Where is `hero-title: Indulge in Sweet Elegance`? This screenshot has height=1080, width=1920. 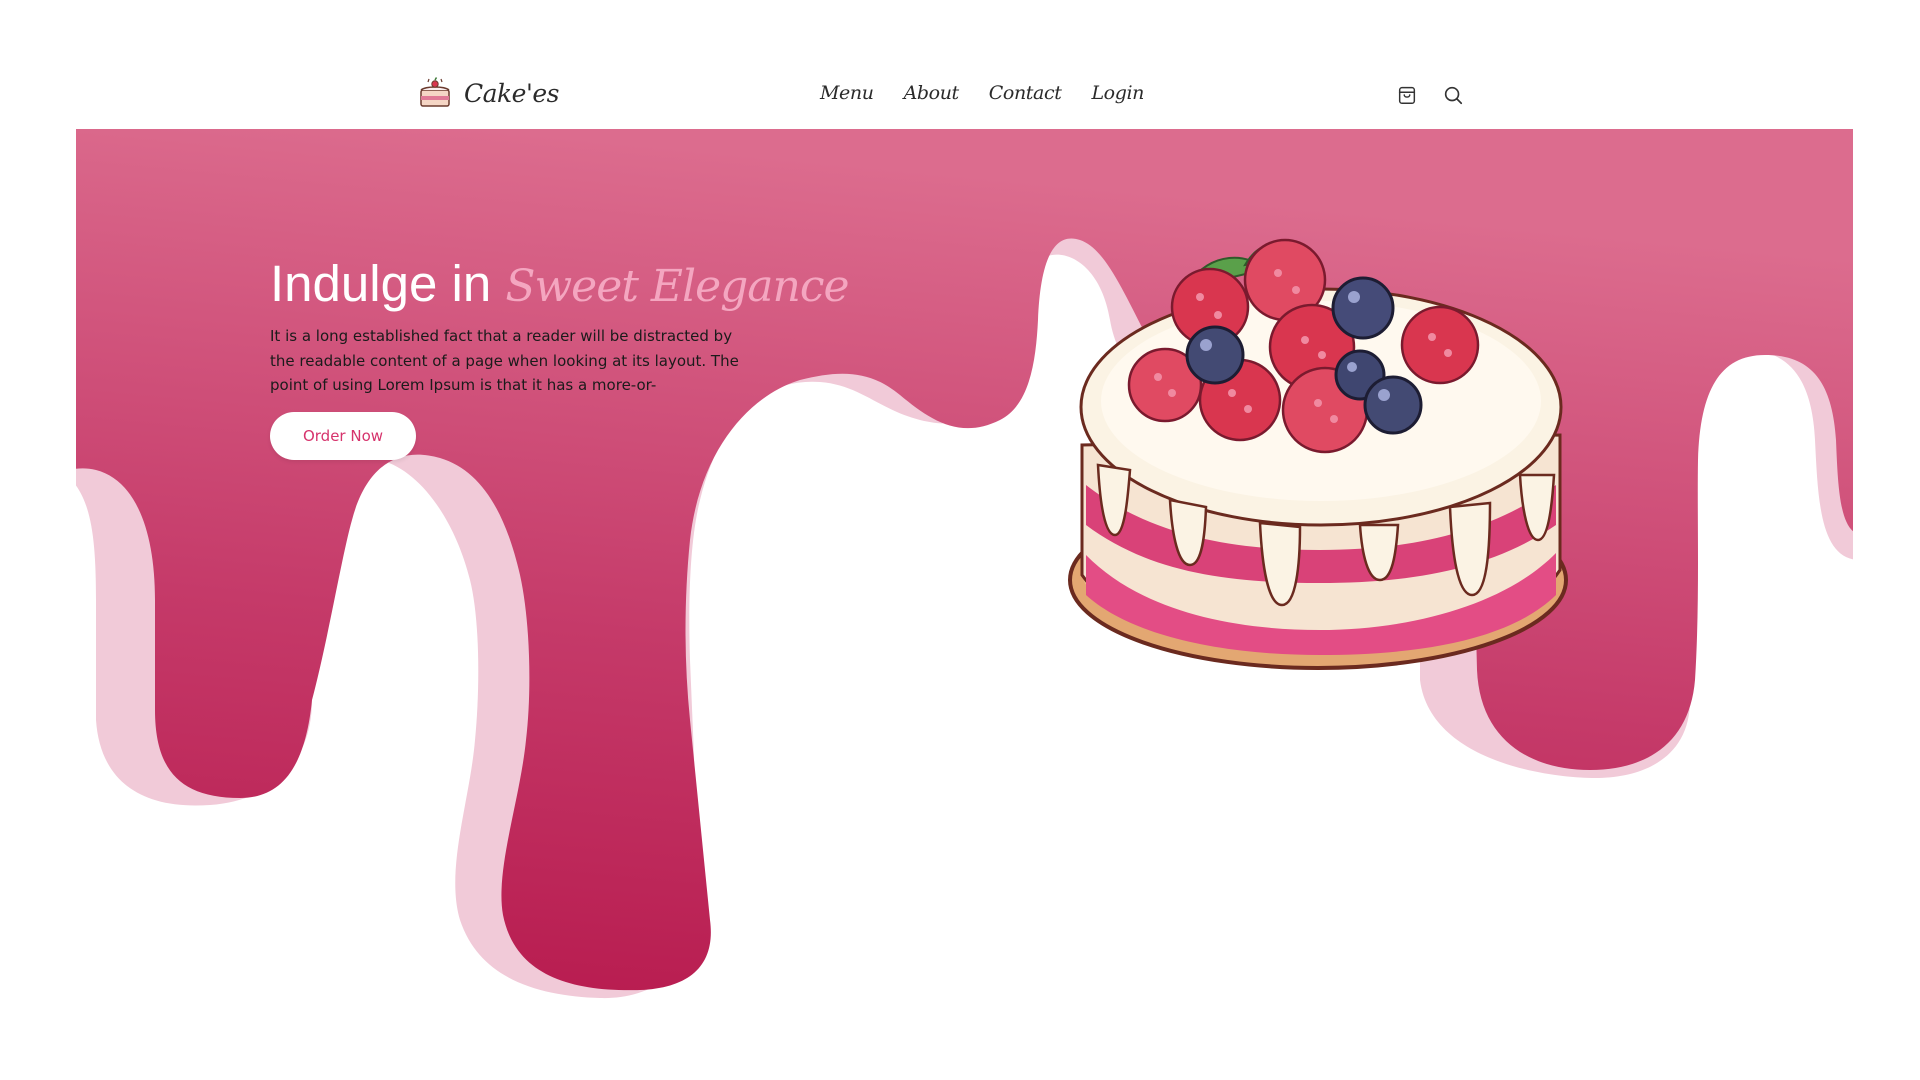 hero-title: Indulge in Sweet Elegance is located at coordinates (560, 285).